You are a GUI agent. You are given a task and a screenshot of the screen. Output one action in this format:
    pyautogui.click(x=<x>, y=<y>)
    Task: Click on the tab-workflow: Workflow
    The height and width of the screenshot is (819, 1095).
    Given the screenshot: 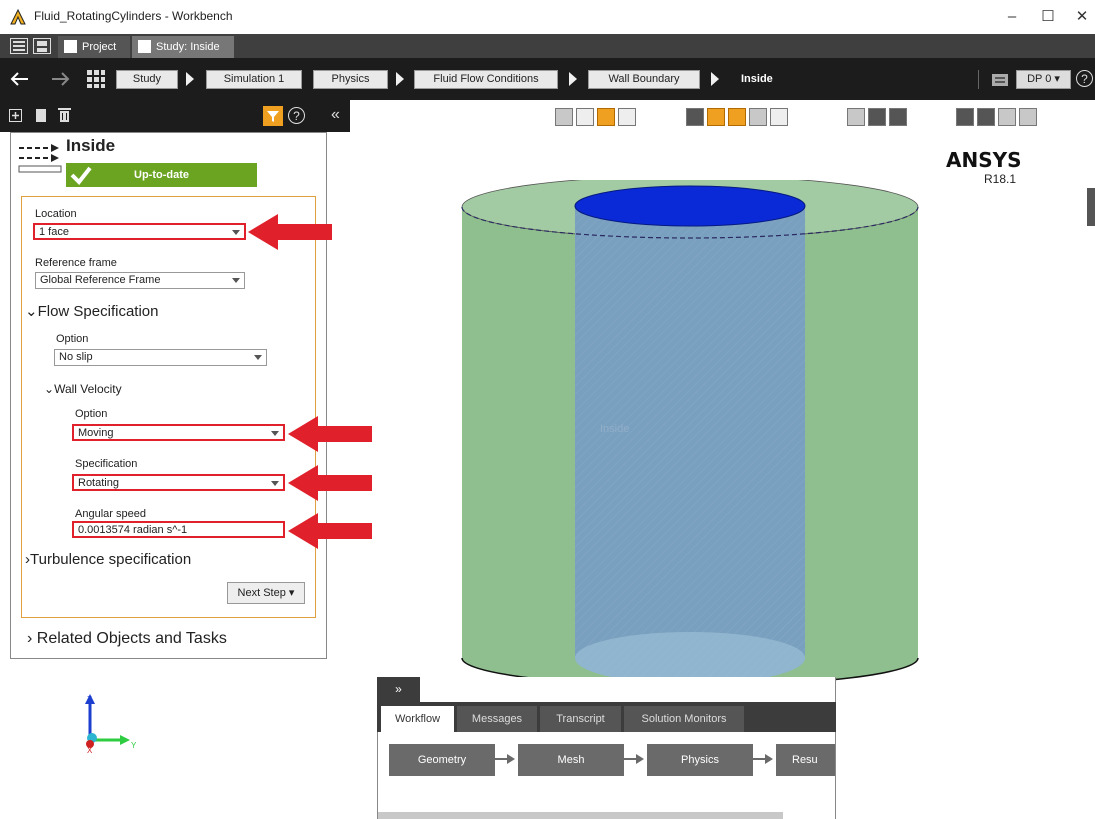 What is the action you would take?
    pyautogui.click(x=417, y=719)
    